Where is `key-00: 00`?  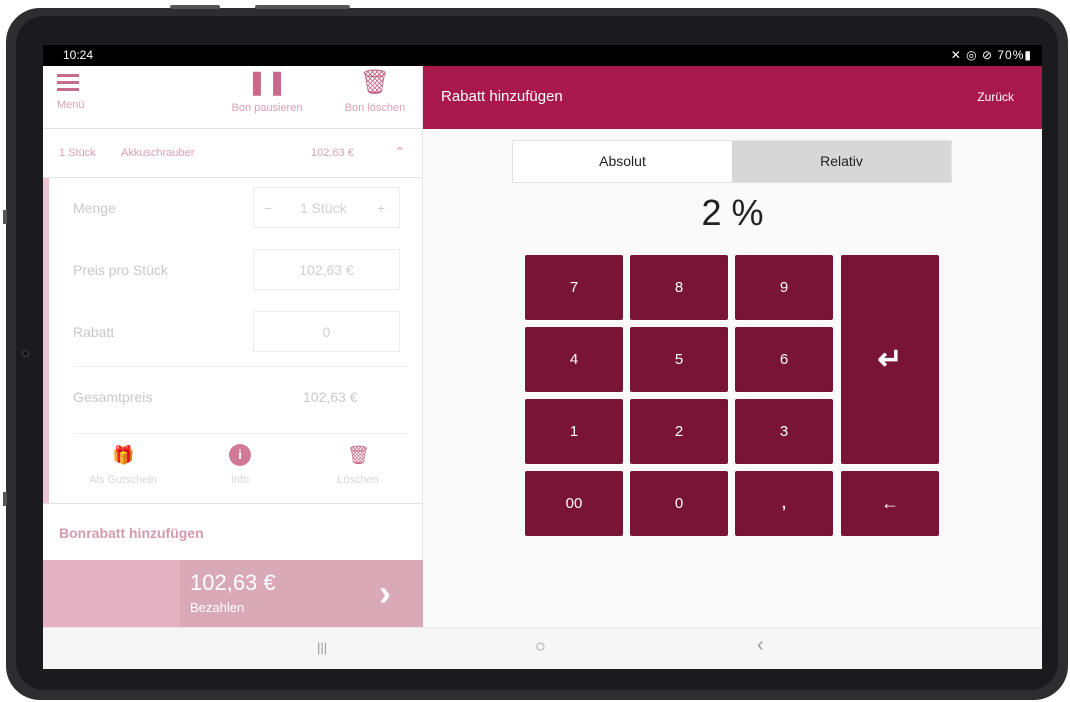
key-00: 00 is located at coordinates (574, 503).